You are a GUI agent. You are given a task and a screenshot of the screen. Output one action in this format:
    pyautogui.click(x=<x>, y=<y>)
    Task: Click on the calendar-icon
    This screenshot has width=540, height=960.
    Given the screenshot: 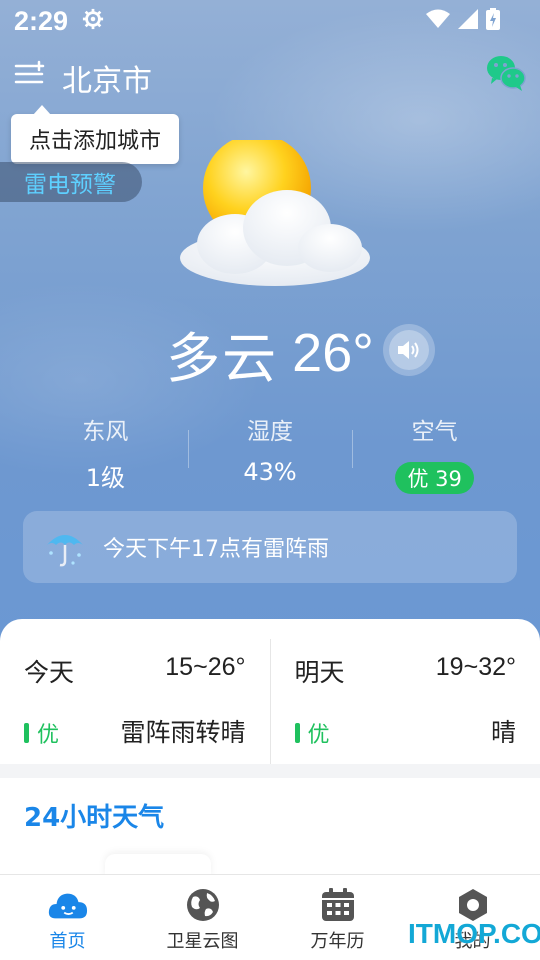 What is the action you would take?
    pyautogui.click(x=337, y=904)
    